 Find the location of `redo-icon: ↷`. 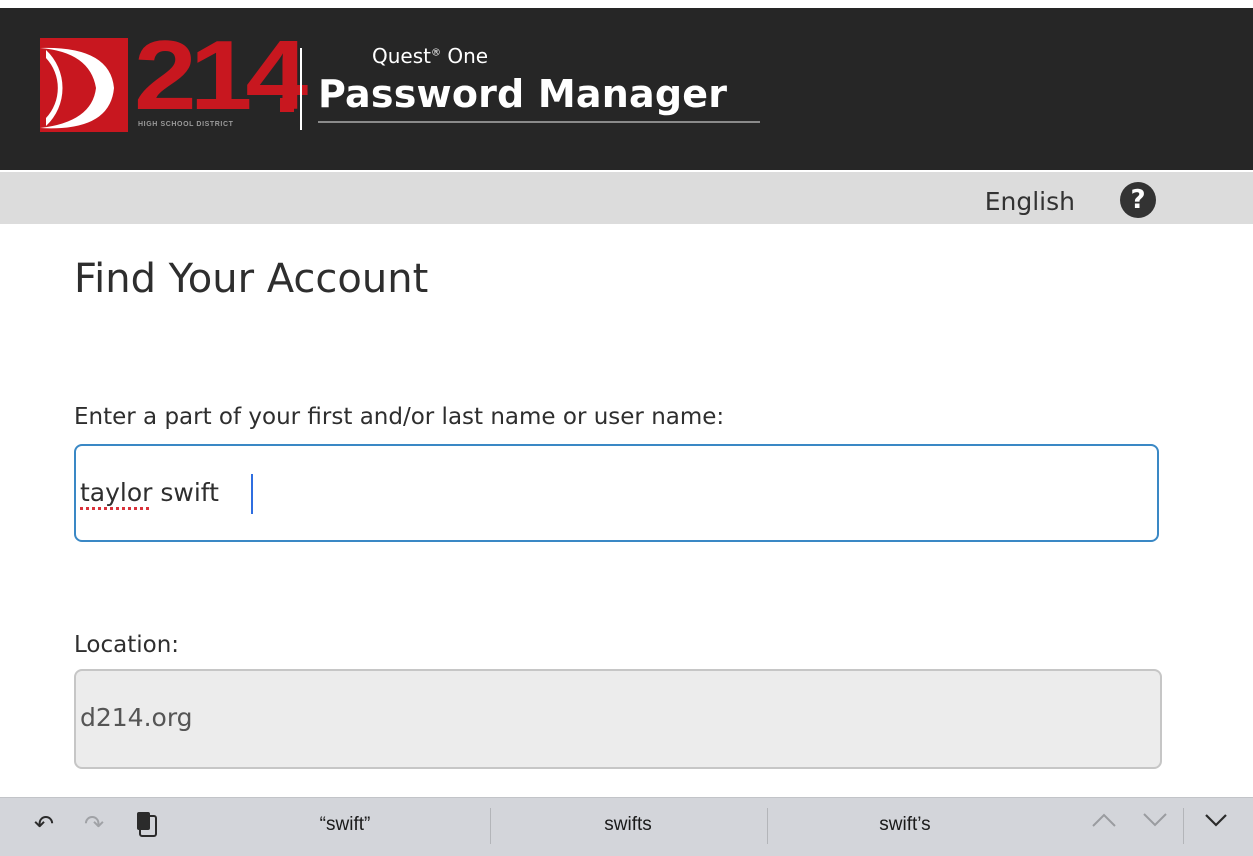

redo-icon: ↷ is located at coordinates (94, 824).